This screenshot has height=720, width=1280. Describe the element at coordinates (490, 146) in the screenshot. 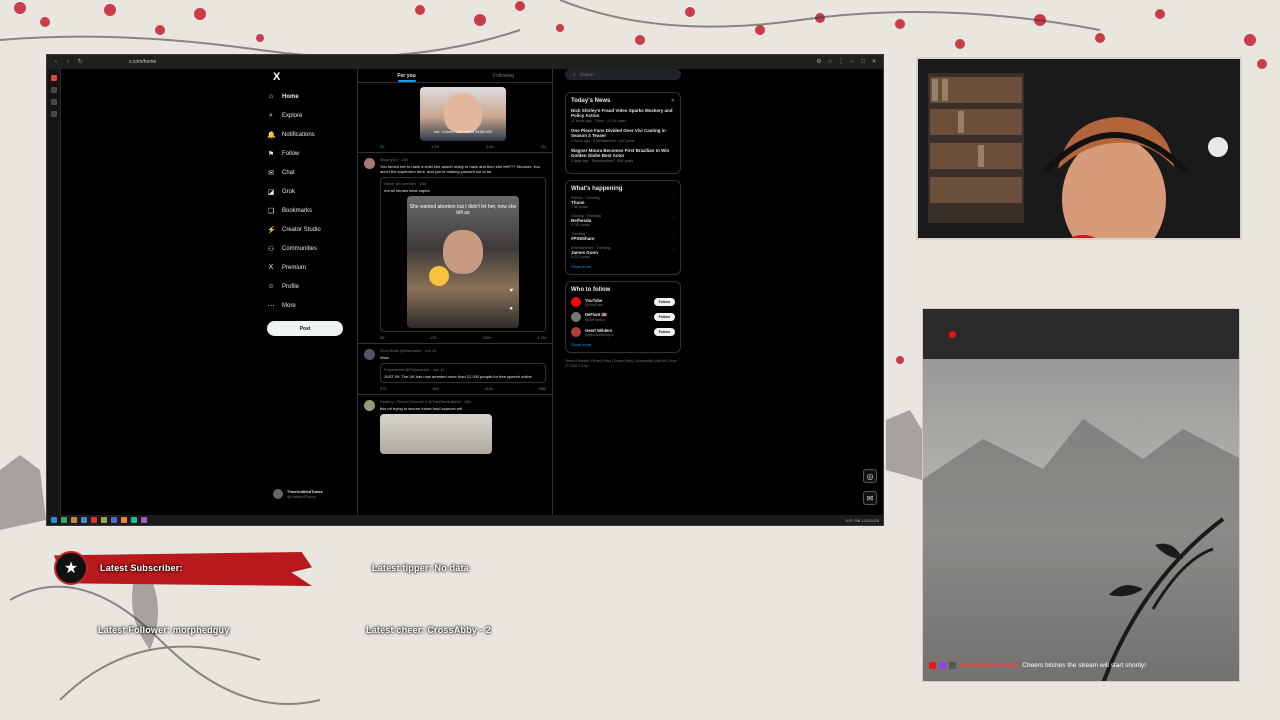

I see `like-count: 3.6K` at that location.